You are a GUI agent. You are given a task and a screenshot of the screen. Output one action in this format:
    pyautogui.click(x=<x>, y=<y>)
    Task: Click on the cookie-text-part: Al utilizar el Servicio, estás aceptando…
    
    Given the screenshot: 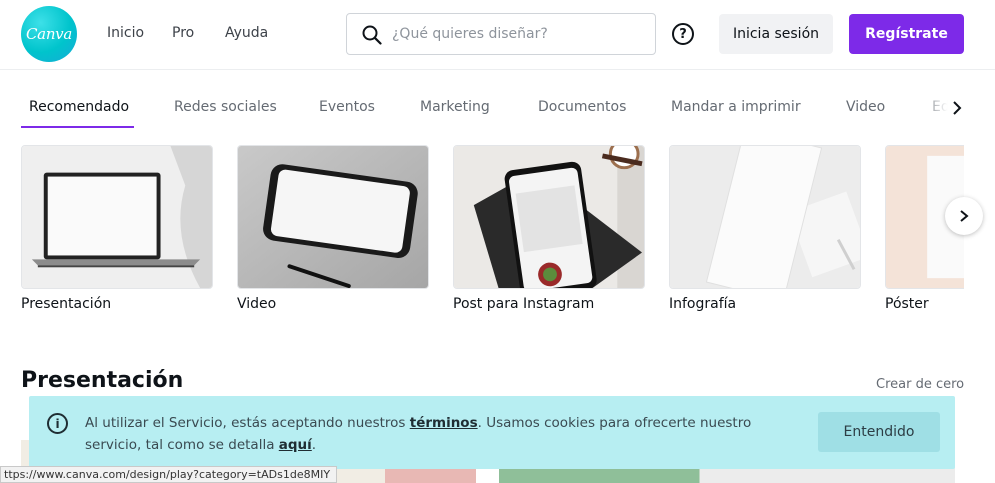 What is the action you would take?
    pyautogui.click(x=247, y=423)
    